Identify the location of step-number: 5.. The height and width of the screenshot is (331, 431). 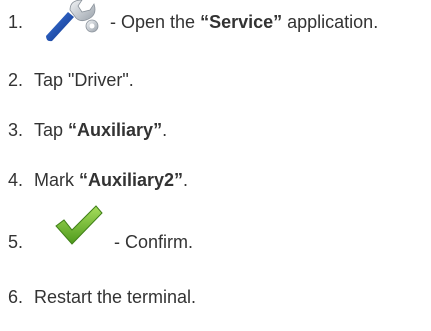
(16, 242).